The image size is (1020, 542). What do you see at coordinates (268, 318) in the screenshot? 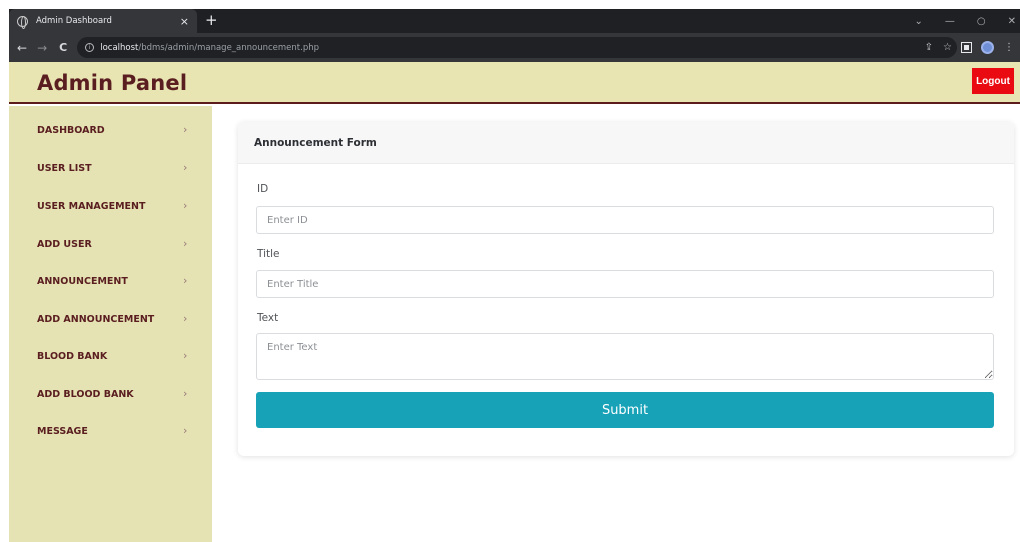
I see `text-label: Text` at bounding box center [268, 318].